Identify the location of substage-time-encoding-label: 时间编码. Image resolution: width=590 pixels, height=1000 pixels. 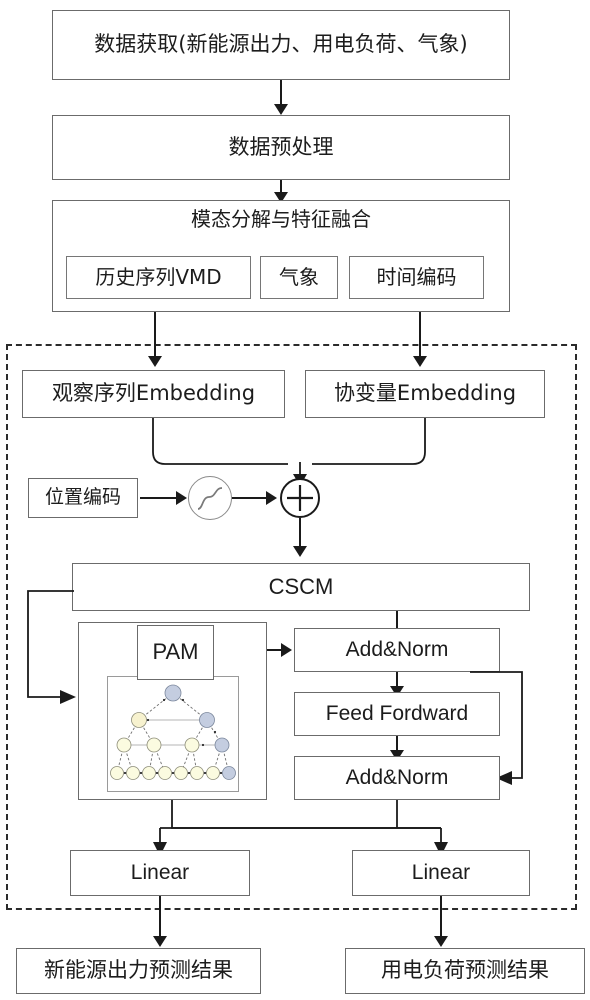
(416, 277).